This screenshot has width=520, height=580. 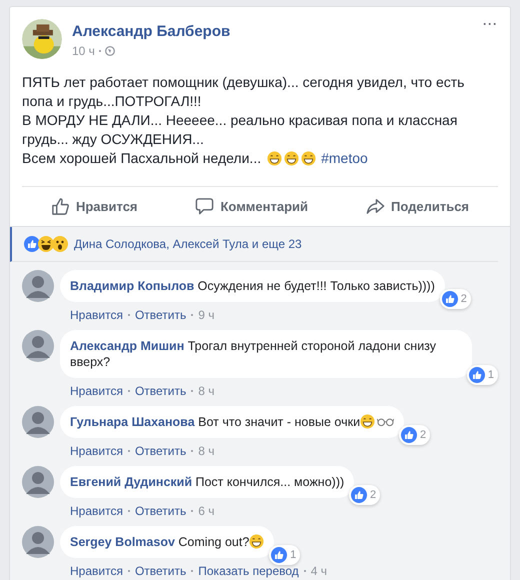 What do you see at coordinates (60, 206) in the screenshot?
I see `thumbs-up-icon` at bounding box center [60, 206].